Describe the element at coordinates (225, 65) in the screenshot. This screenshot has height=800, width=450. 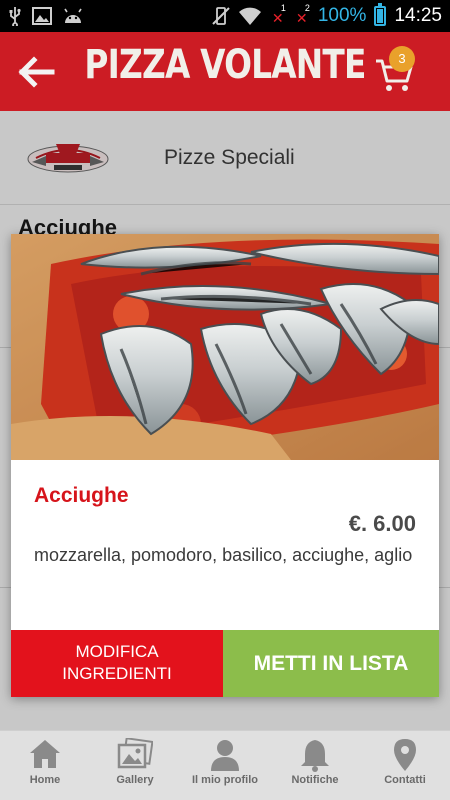
I see `app-title: PIZZA VOLANTE` at that location.